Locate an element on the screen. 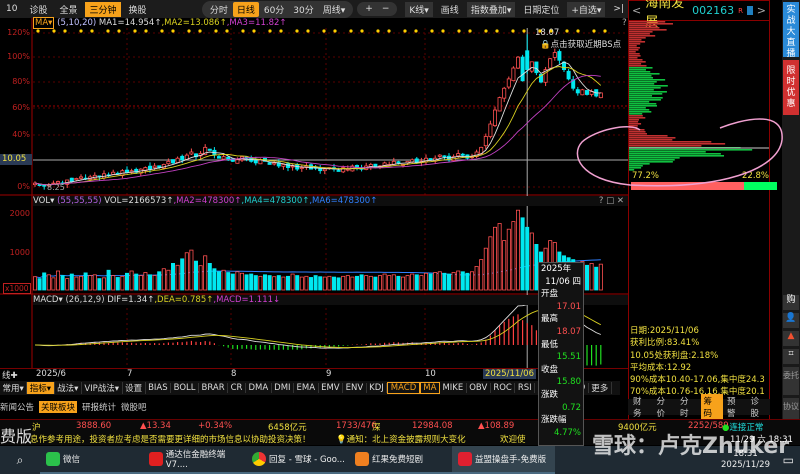  taskbar-app-wechat: 微信 is located at coordinates (91, 460).